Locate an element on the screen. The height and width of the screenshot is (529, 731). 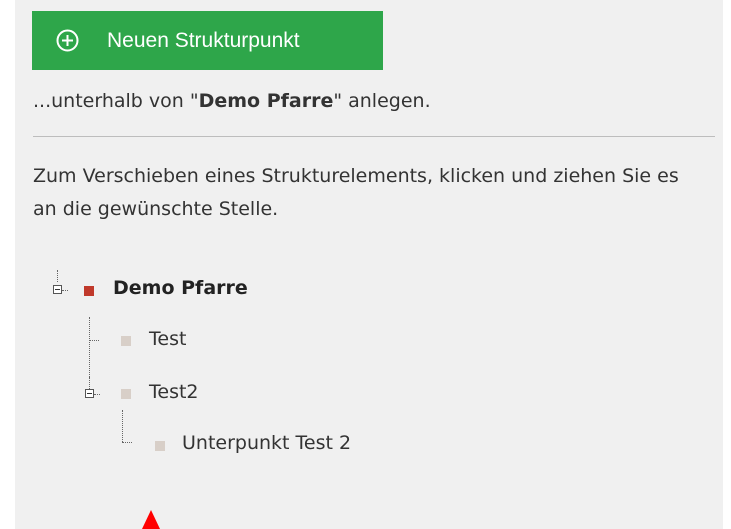
helper-suffix: " anlegen. is located at coordinates (382, 101).